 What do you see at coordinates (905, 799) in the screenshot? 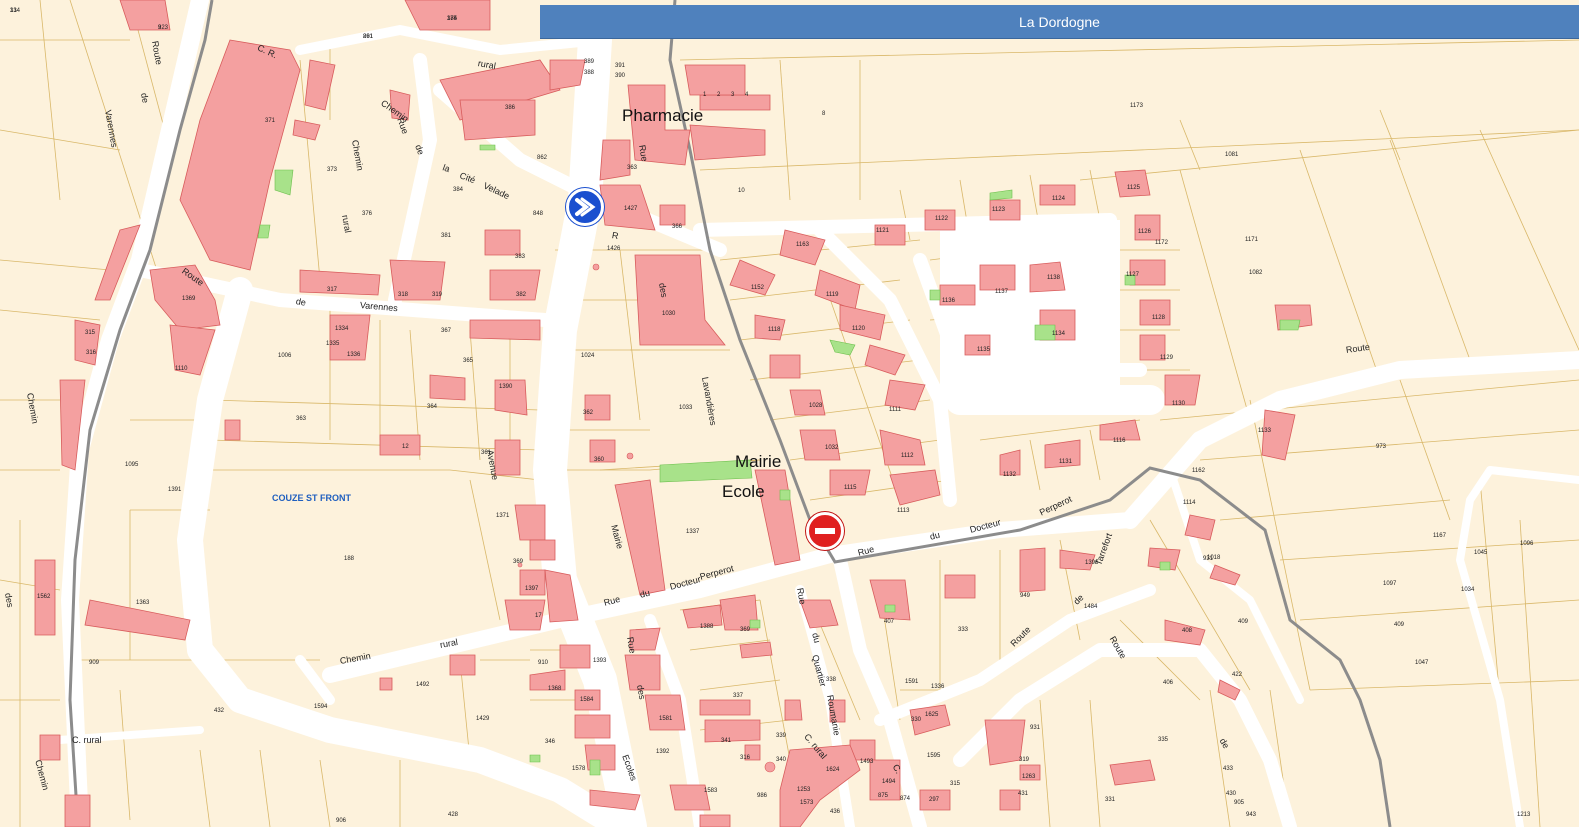
I see `parcel-number: 874` at bounding box center [905, 799].